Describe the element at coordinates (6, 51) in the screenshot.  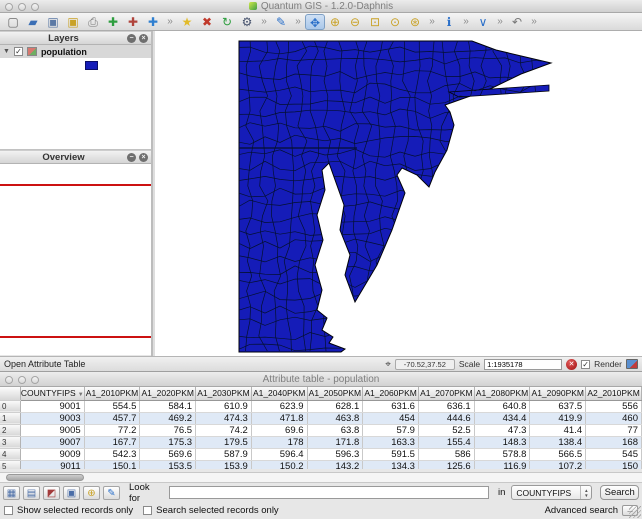
I see `layer-expand-icon: ▼` at that location.